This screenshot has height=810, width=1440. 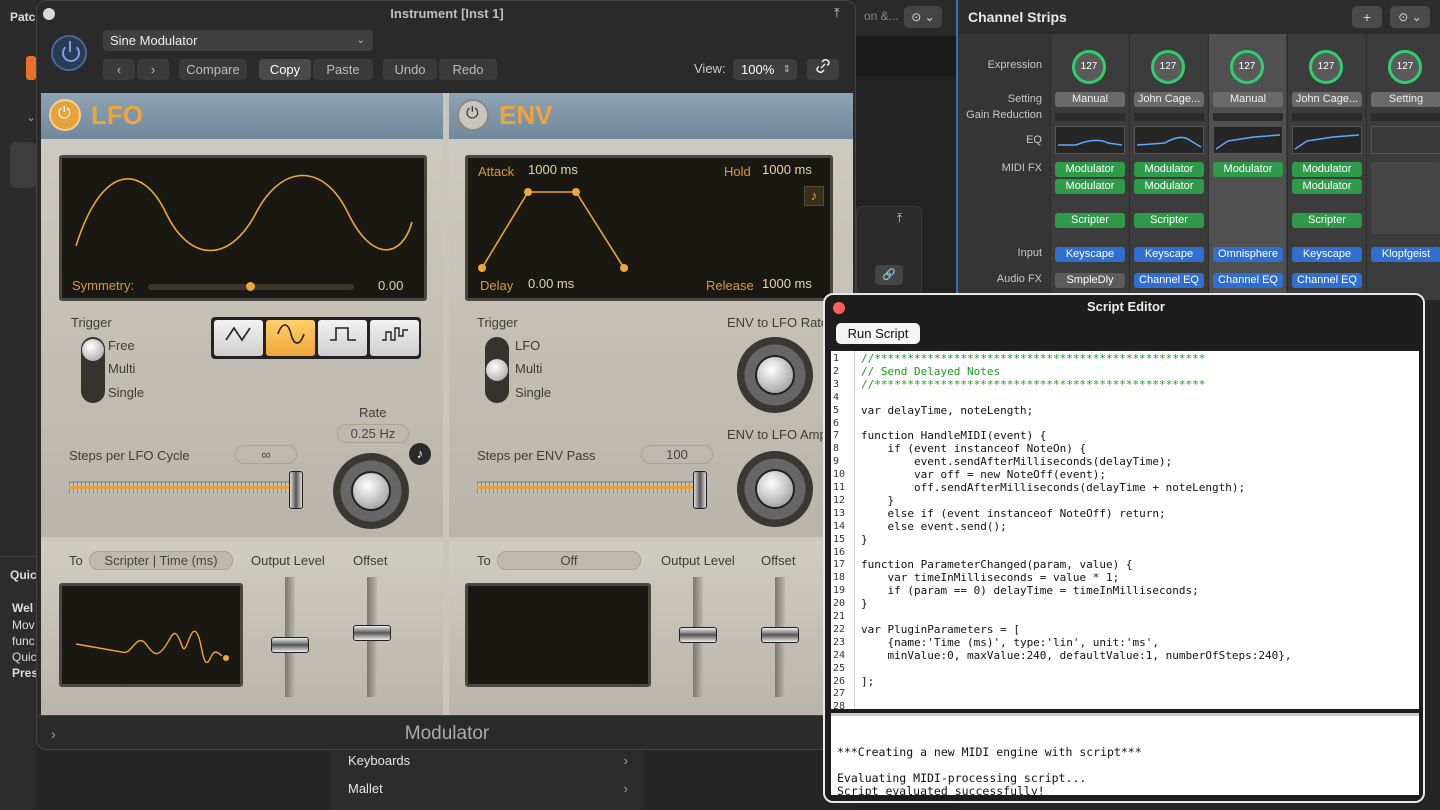 What do you see at coordinates (343, 69) in the screenshot?
I see `paste-button: Paste` at bounding box center [343, 69].